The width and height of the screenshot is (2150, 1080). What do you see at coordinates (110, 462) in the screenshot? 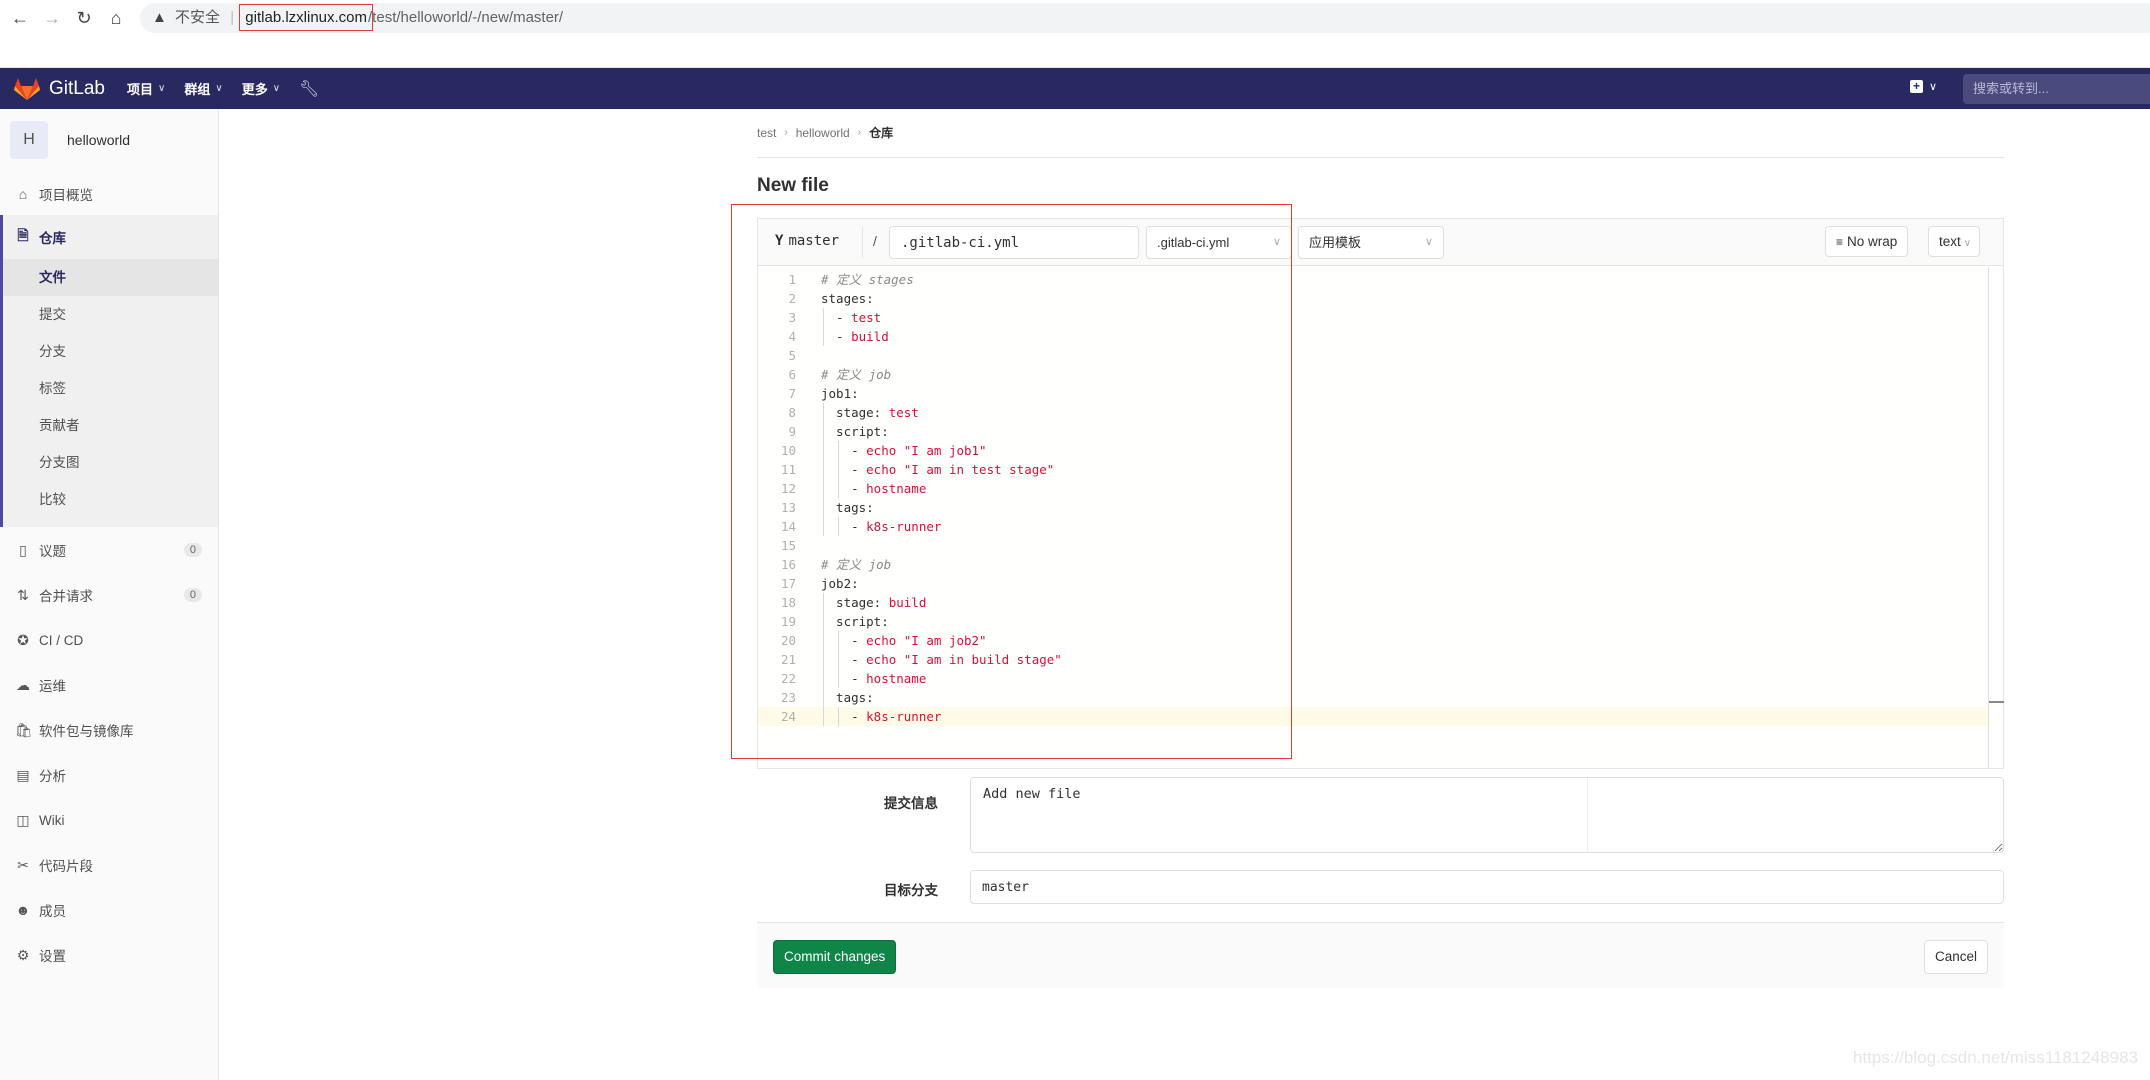
I see `sidebar-subitem-graph: 分支图` at bounding box center [110, 462].